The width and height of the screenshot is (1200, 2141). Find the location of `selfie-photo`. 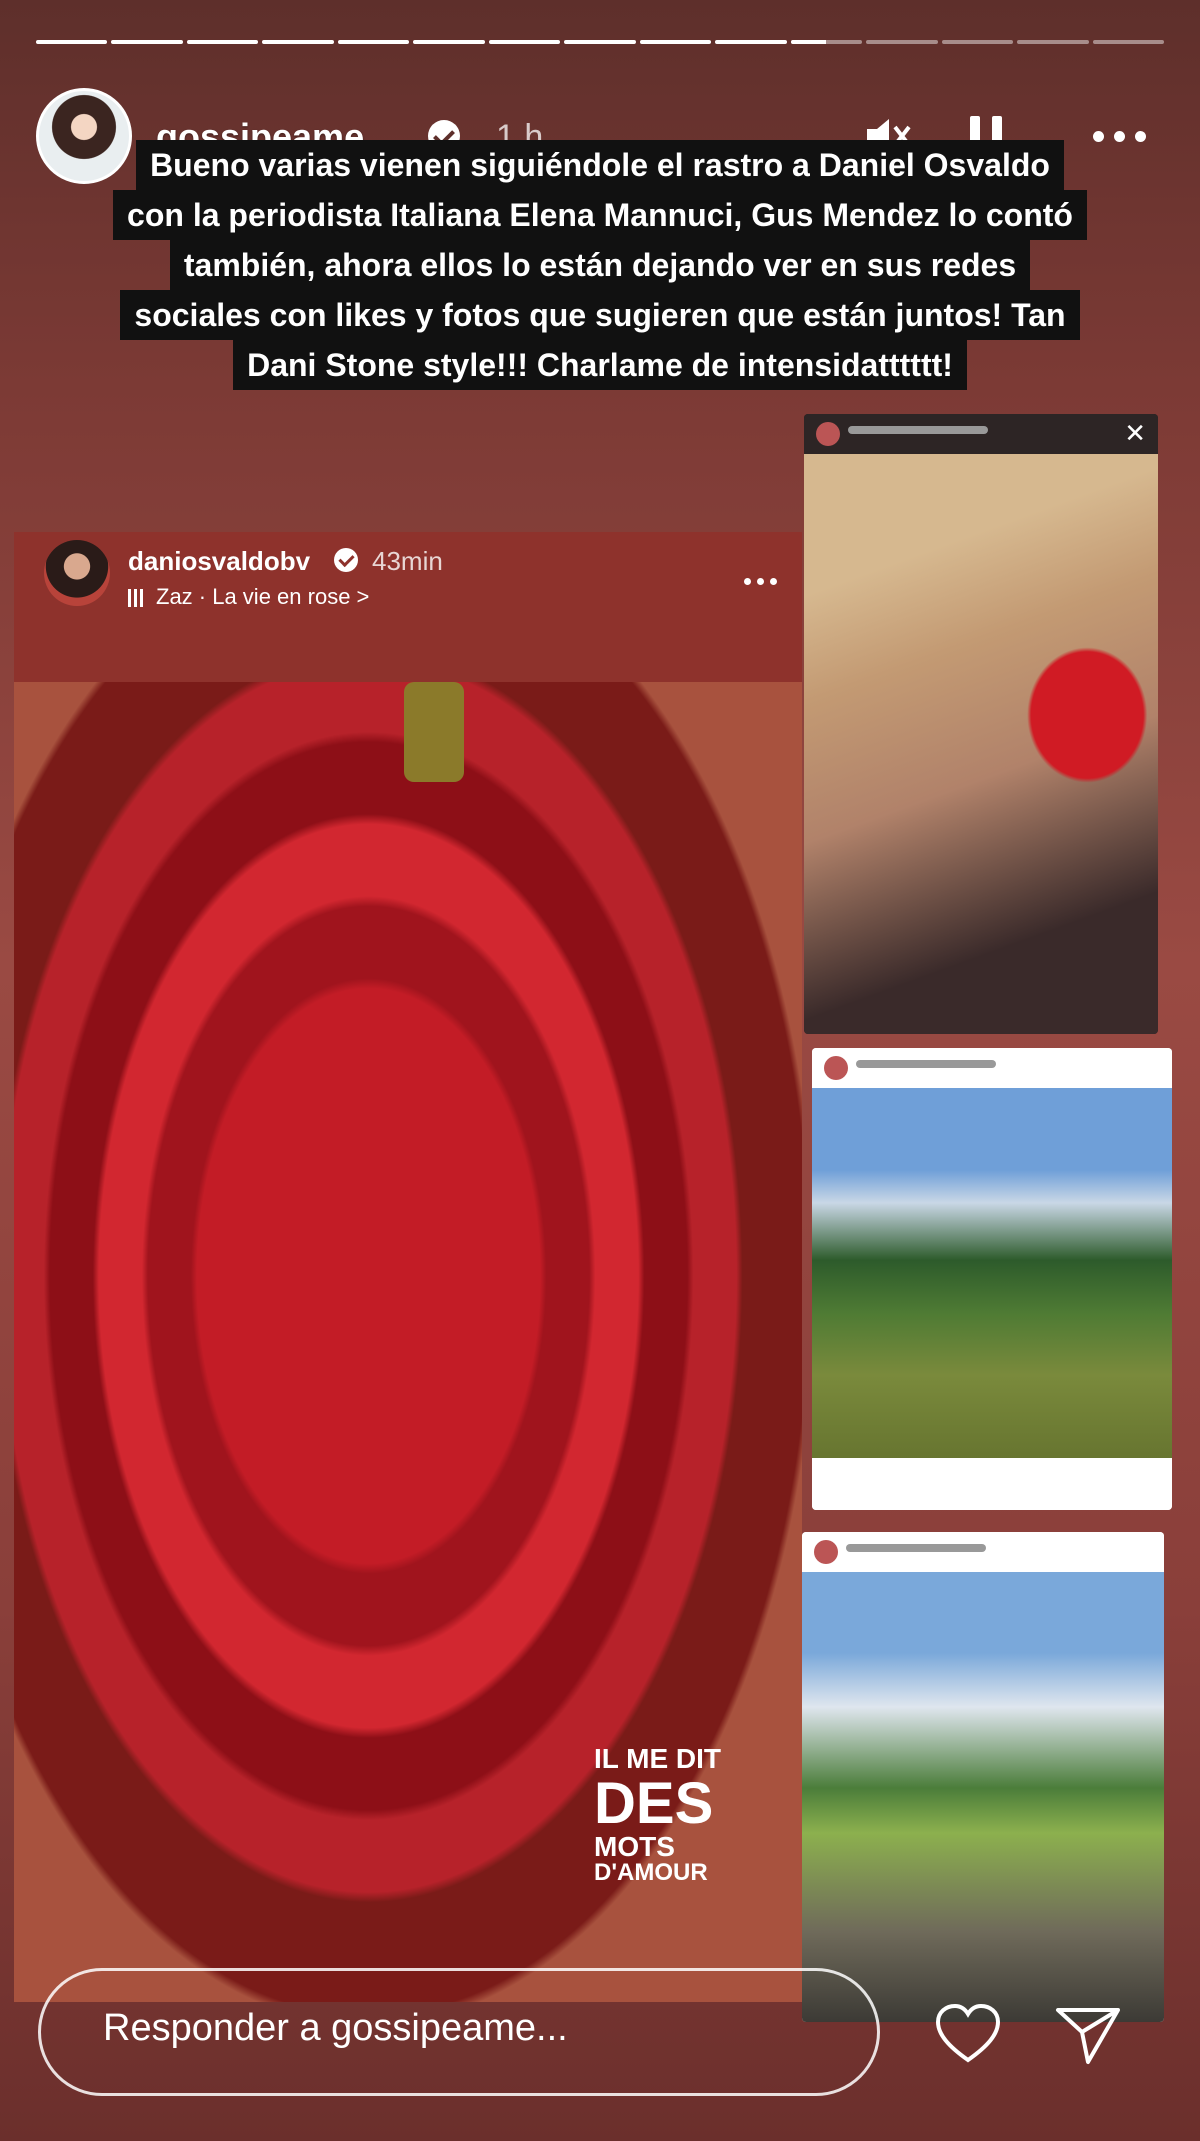

selfie-photo is located at coordinates (981, 744).